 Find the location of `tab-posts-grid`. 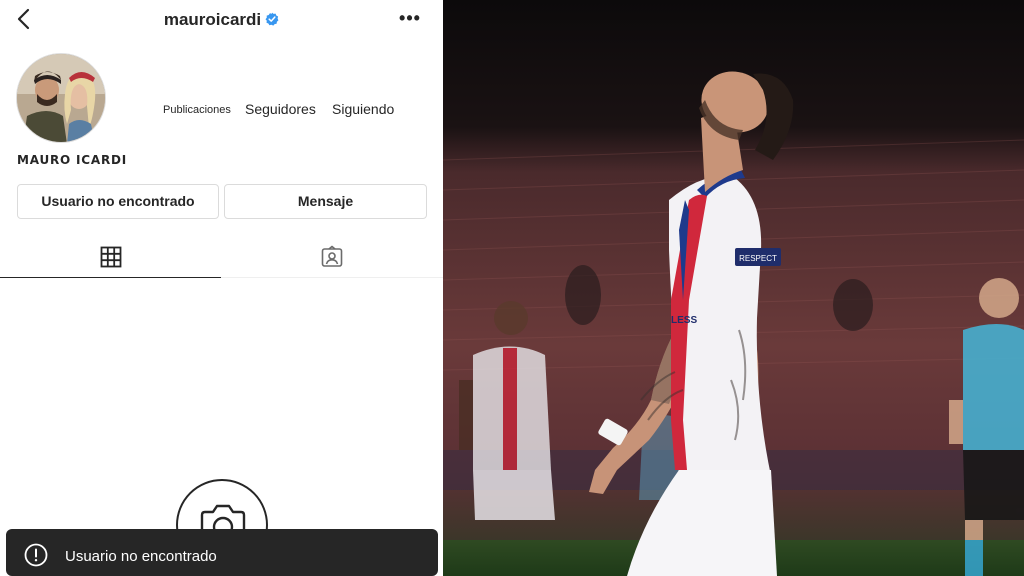

tab-posts-grid is located at coordinates (110, 257).